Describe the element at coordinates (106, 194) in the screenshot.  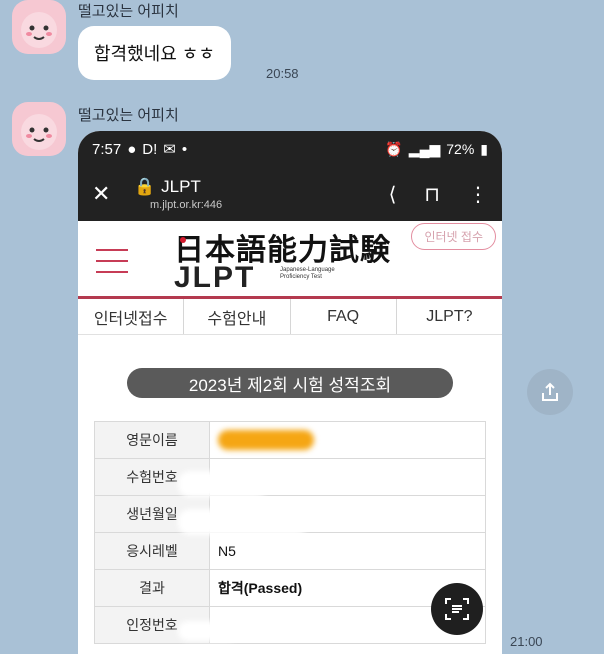
I see `close-icon: ✕` at that location.